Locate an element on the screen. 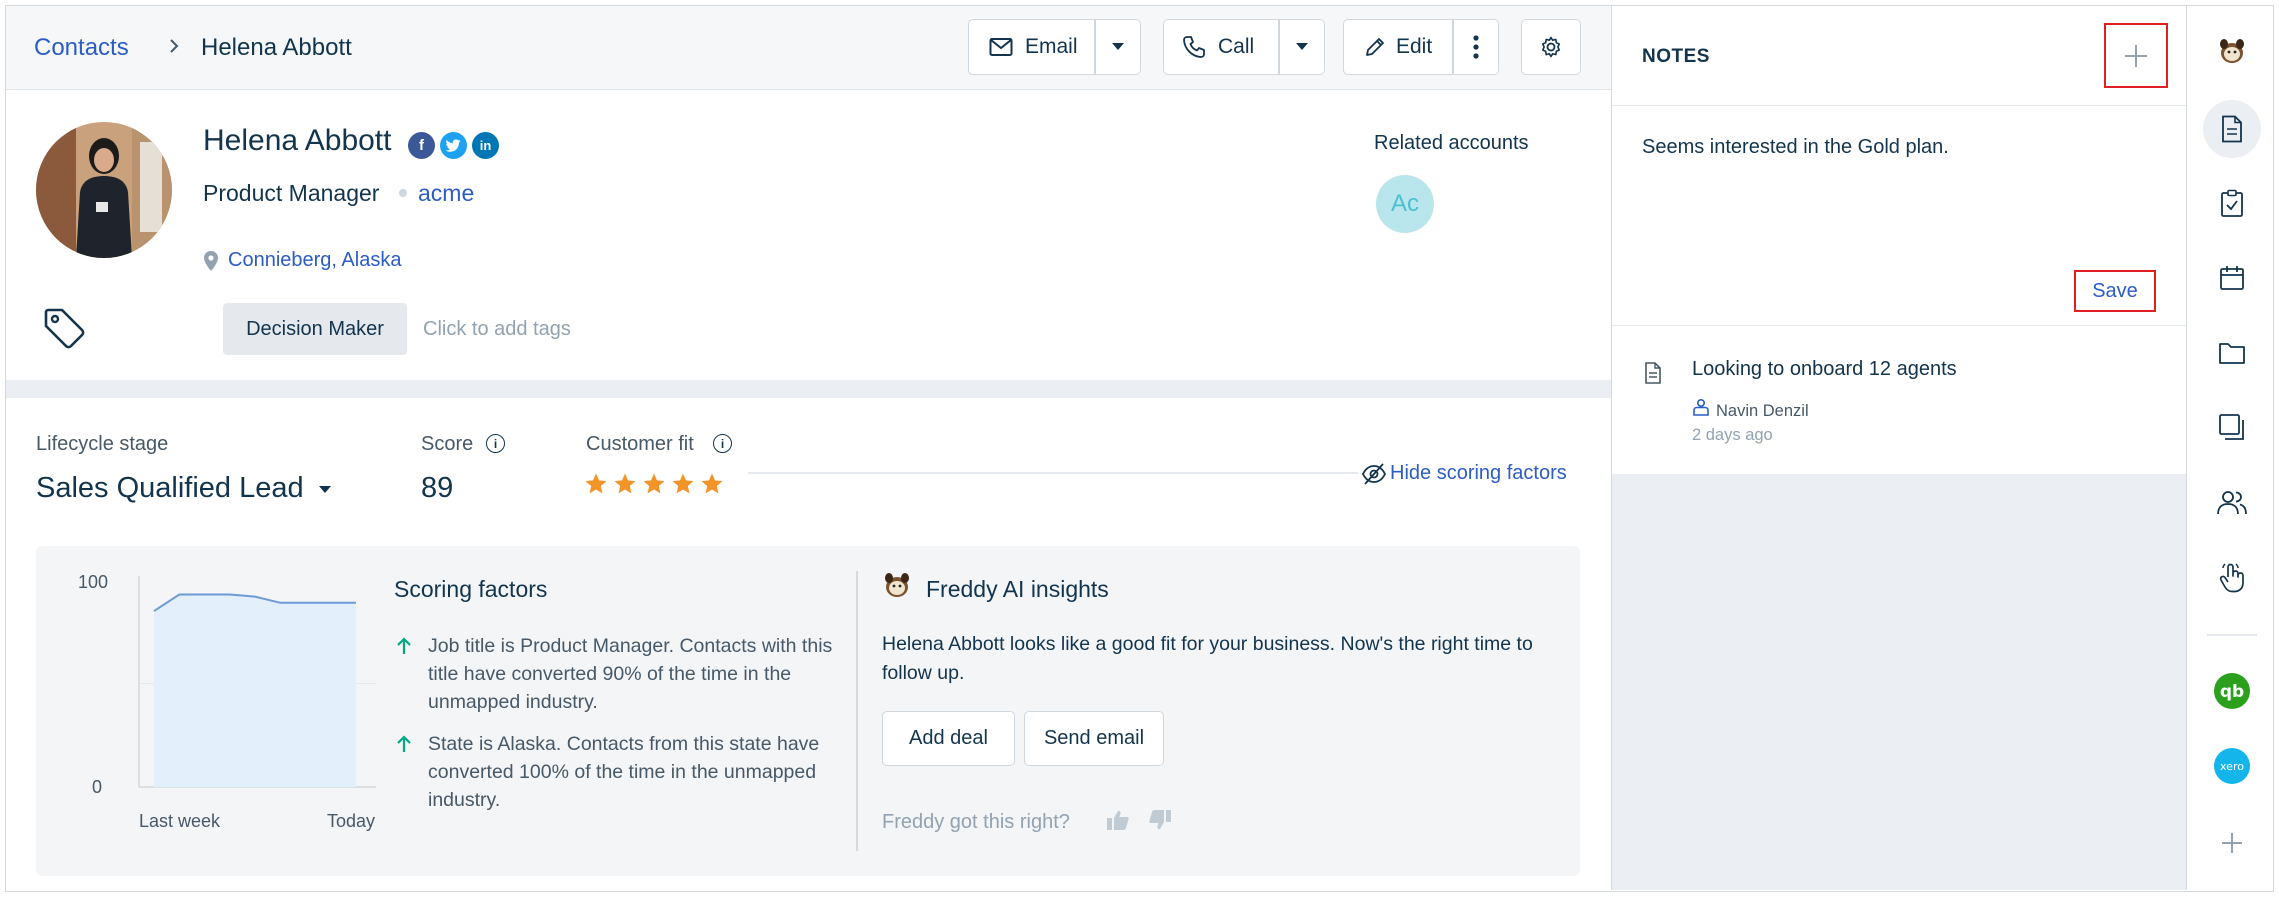 The image size is (2279, 897). contact-location-link: Connieberg, Alaska is located at coordinates (314, 260).